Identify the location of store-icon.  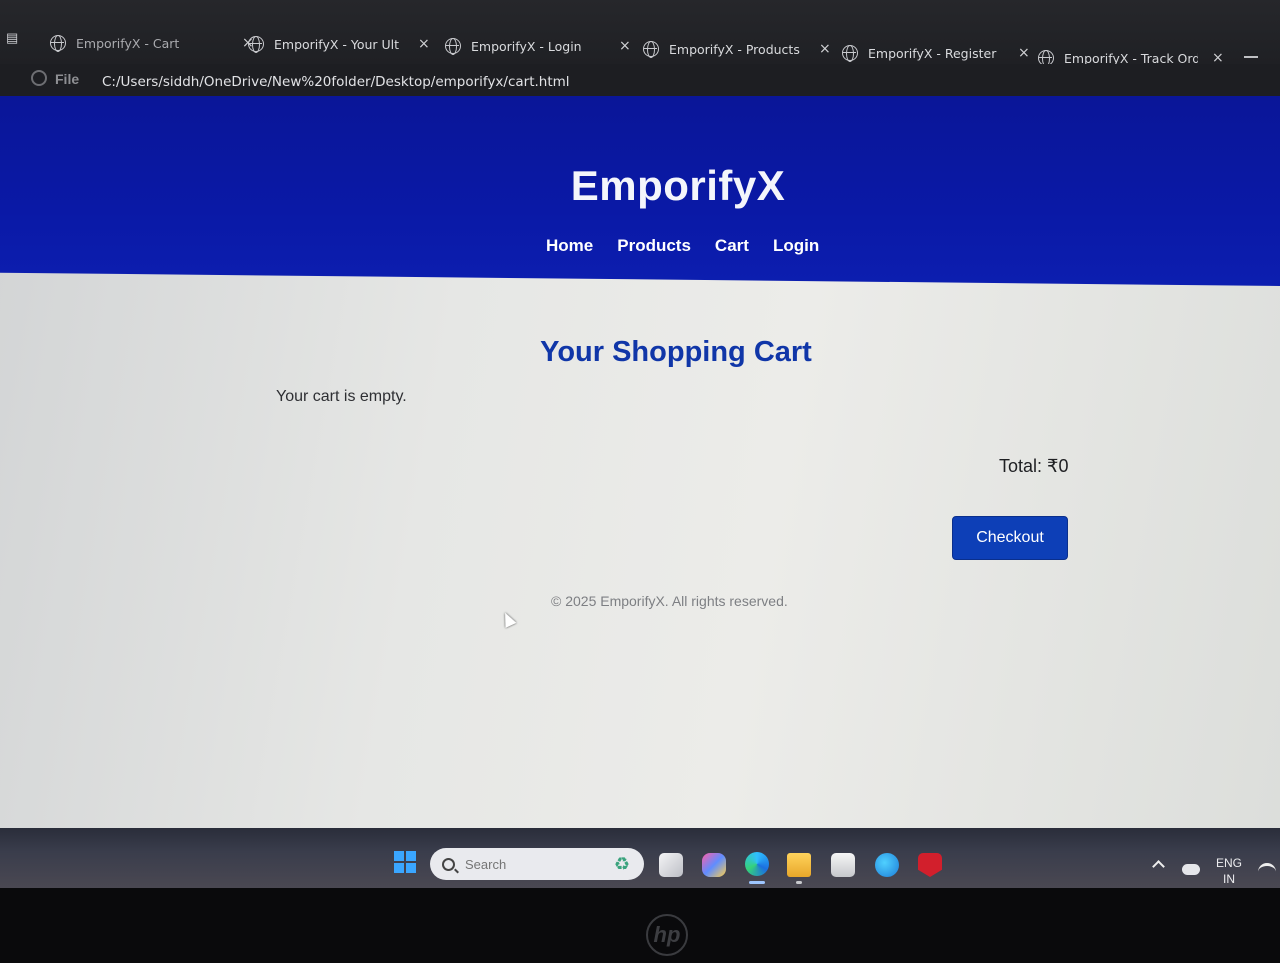
(843, 865).